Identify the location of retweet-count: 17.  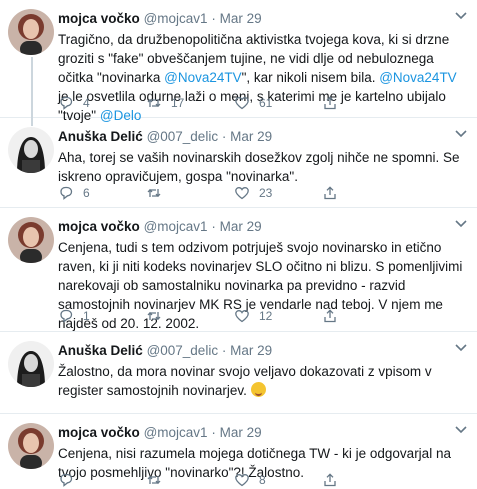
(178, 103).